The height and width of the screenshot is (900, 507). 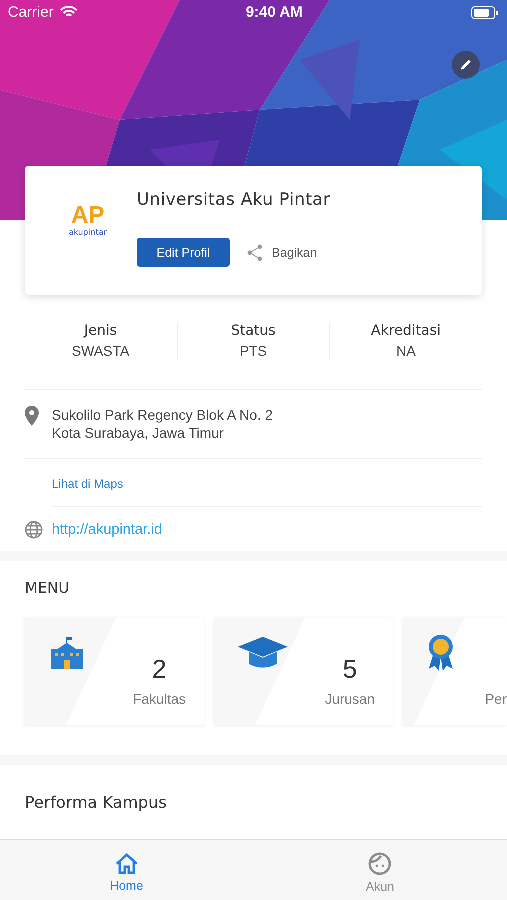 What do you see at coordinates (69, 12) in the screenshot?
I see `wifi-icon` at bounding box center [69, 12].